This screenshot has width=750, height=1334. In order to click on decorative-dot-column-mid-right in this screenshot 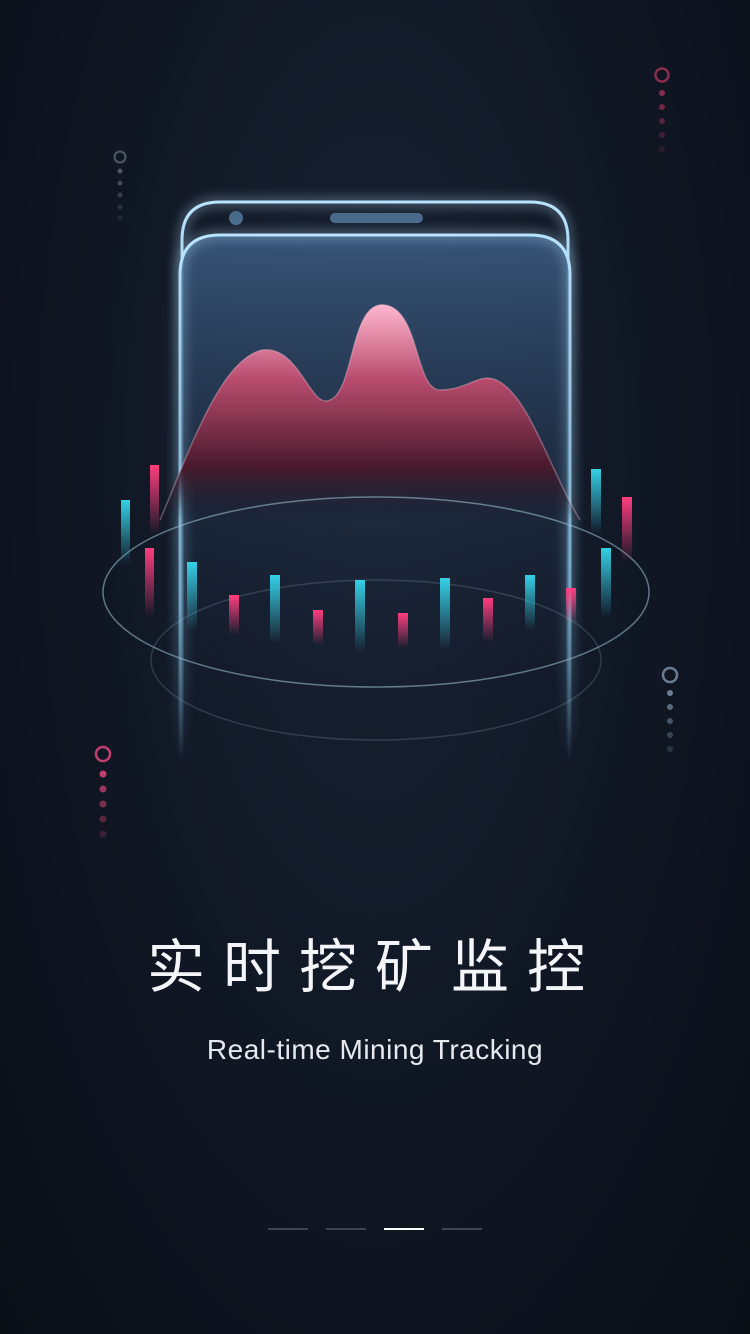, I will do `click(670, 709)`.